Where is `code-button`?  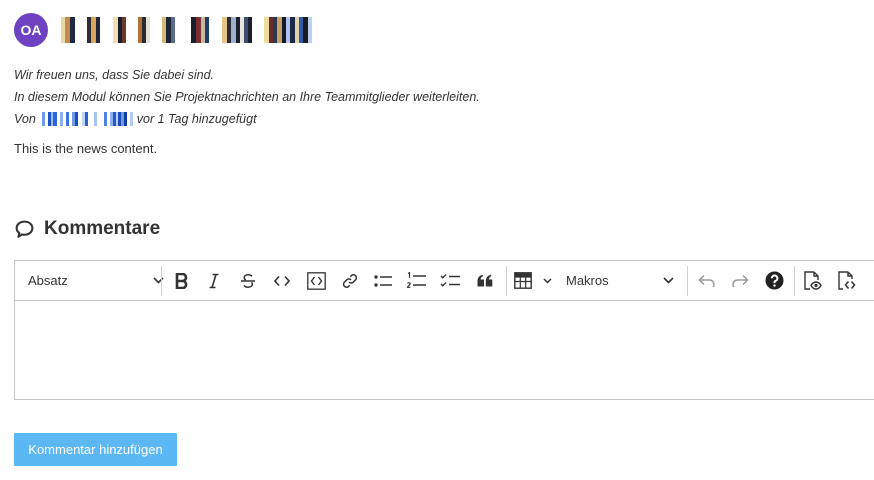 code-button is located at coordinates (282, 280).